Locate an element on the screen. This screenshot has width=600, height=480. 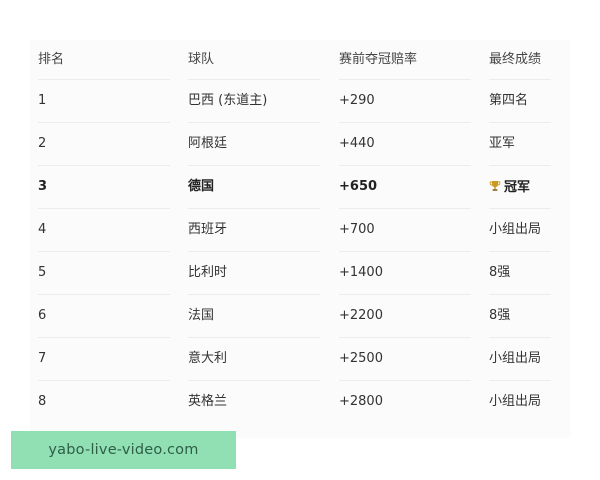
cell-team: 比利时 is located at coordinates (263, 273).